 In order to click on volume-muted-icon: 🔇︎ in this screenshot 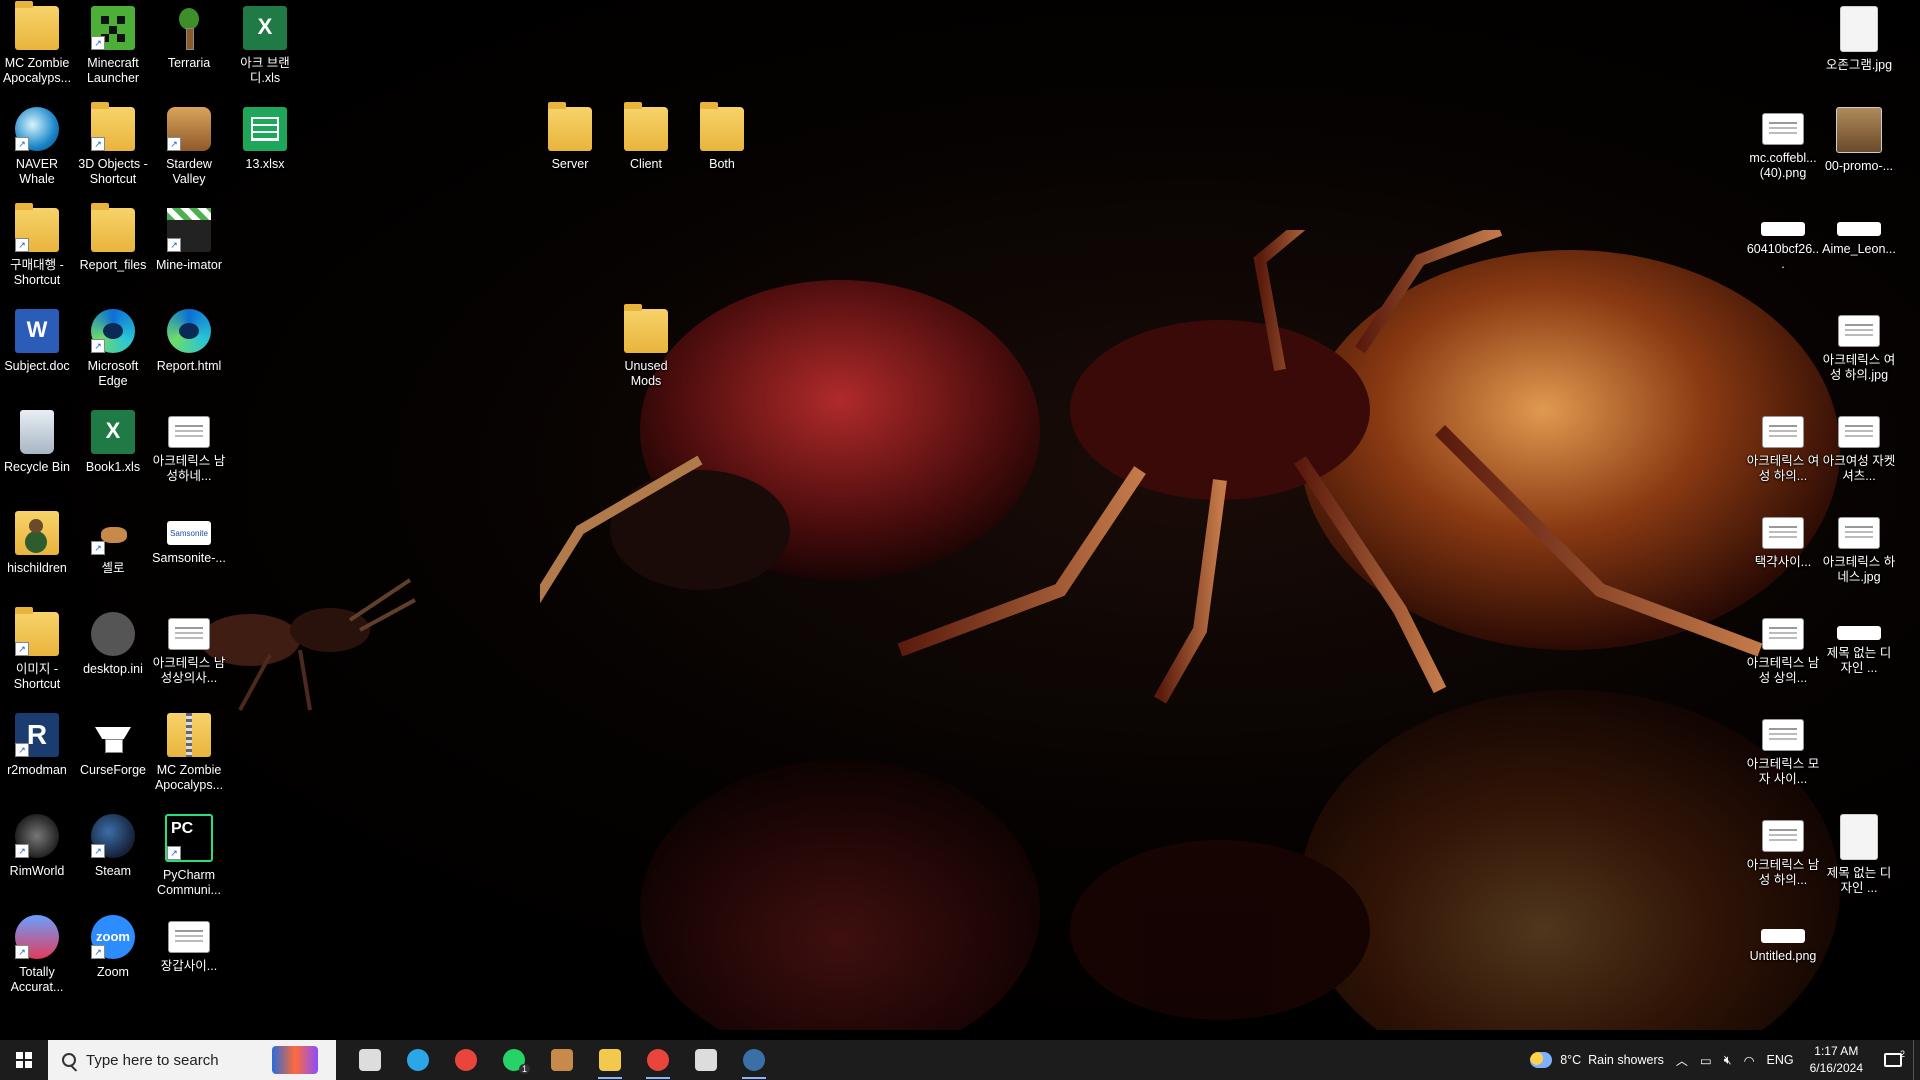, I will do `click(1728, 1060)`.